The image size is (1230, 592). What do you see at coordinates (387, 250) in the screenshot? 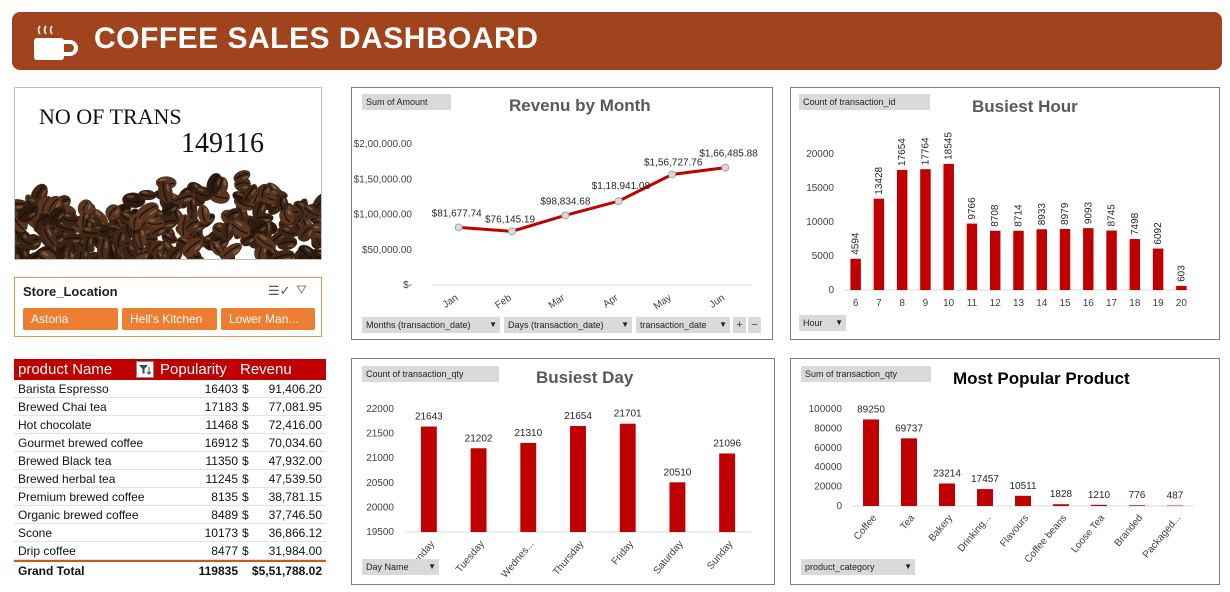
I see `y-tick-label: $50,000.00` at bounding box center [387, 250].